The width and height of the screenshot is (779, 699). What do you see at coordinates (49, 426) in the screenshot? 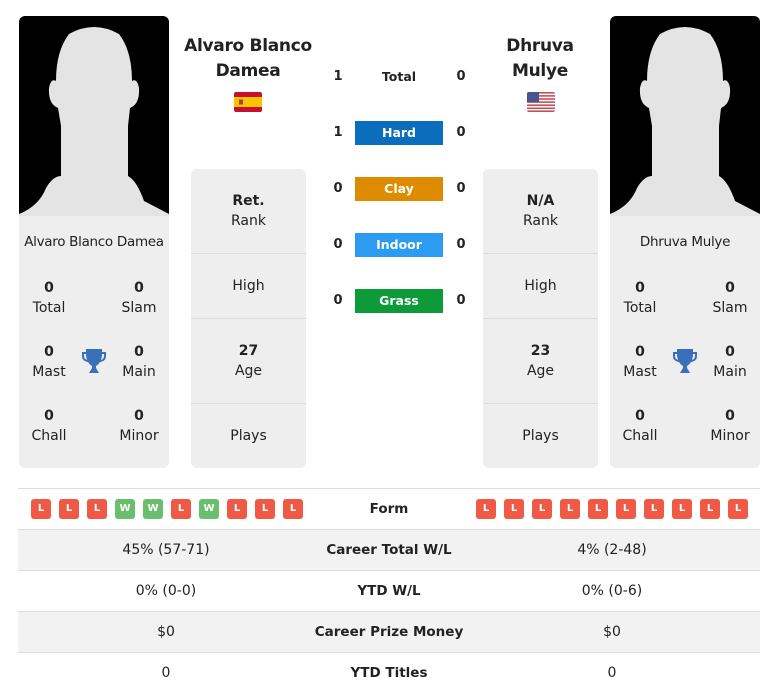
I see `player1-titles-chall: 0 Chall` at bounding box center [49, 426].